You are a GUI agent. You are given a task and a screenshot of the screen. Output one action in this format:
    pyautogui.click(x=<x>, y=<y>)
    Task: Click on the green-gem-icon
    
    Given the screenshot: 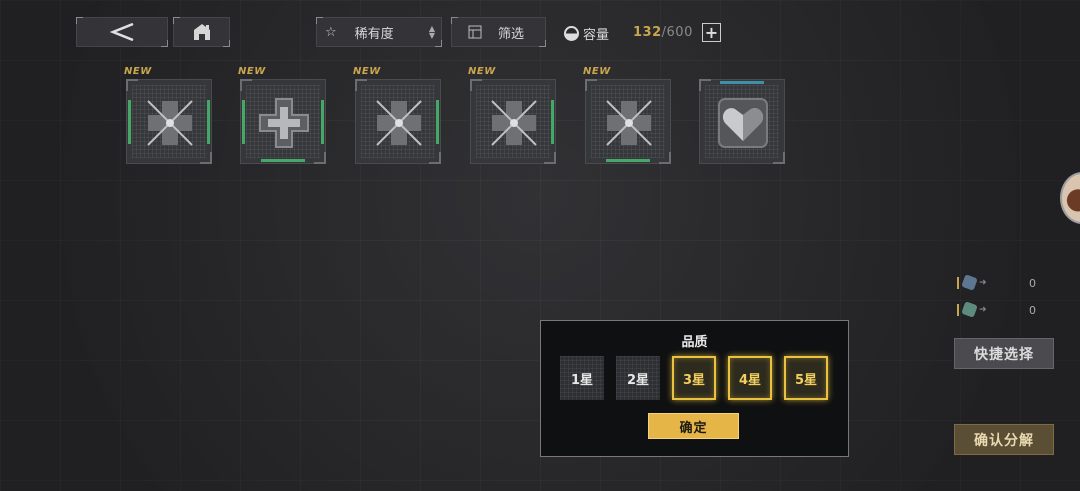 What is the action you would take?
    pyautogui.click(x=967, y=309)
    